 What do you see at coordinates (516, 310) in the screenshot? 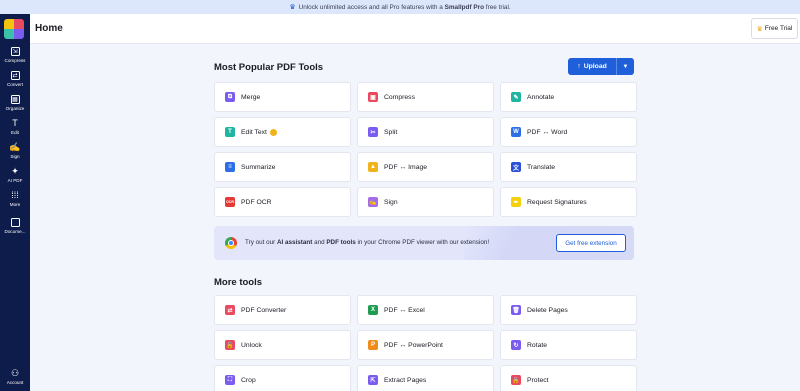
I see `tool-icon: 🗑` at bounding box center [516, 310].